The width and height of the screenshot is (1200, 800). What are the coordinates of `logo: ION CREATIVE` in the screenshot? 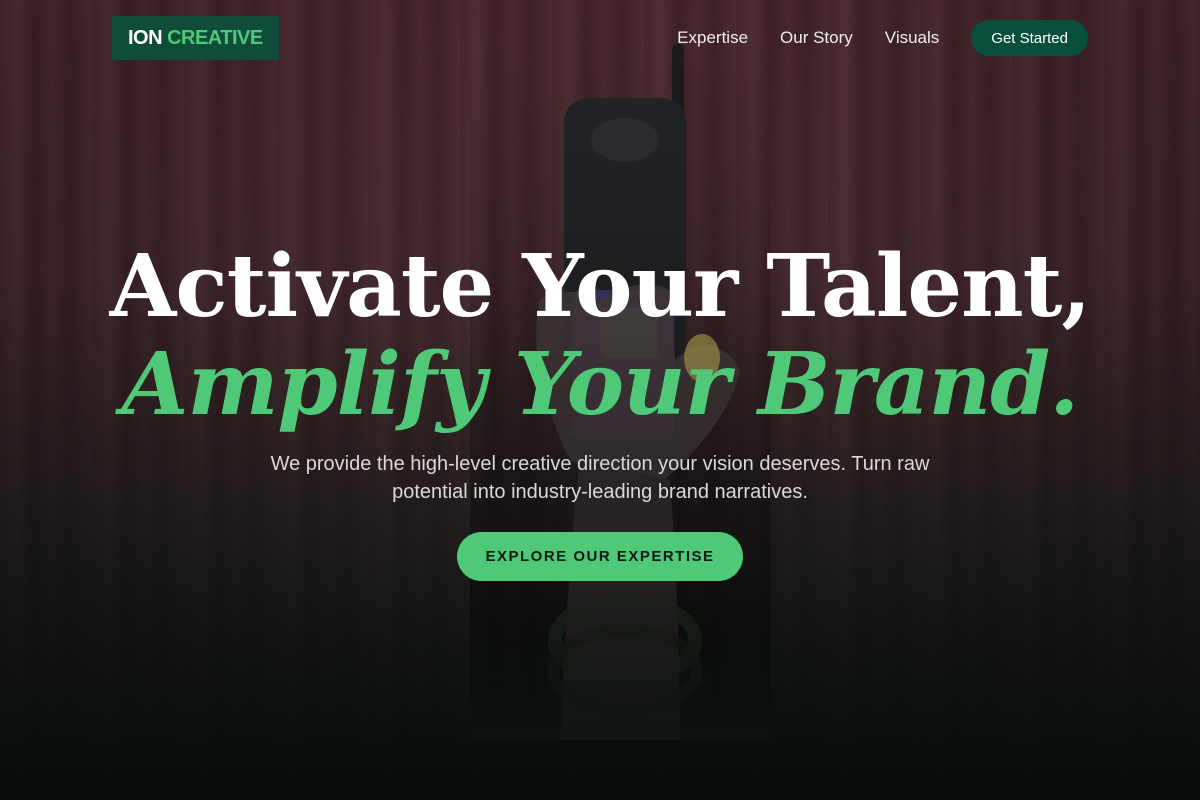 It's located at (195, 38).